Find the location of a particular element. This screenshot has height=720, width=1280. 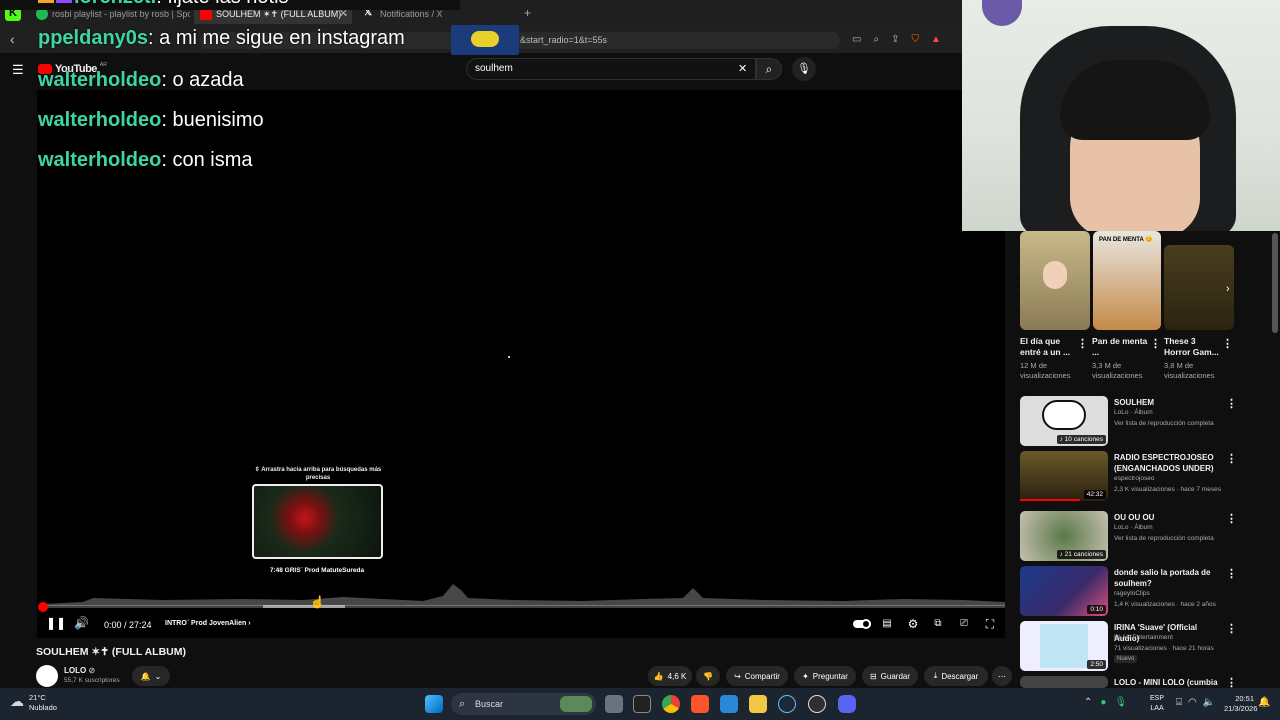

task-view-icon is located at coordinates (614, 704).